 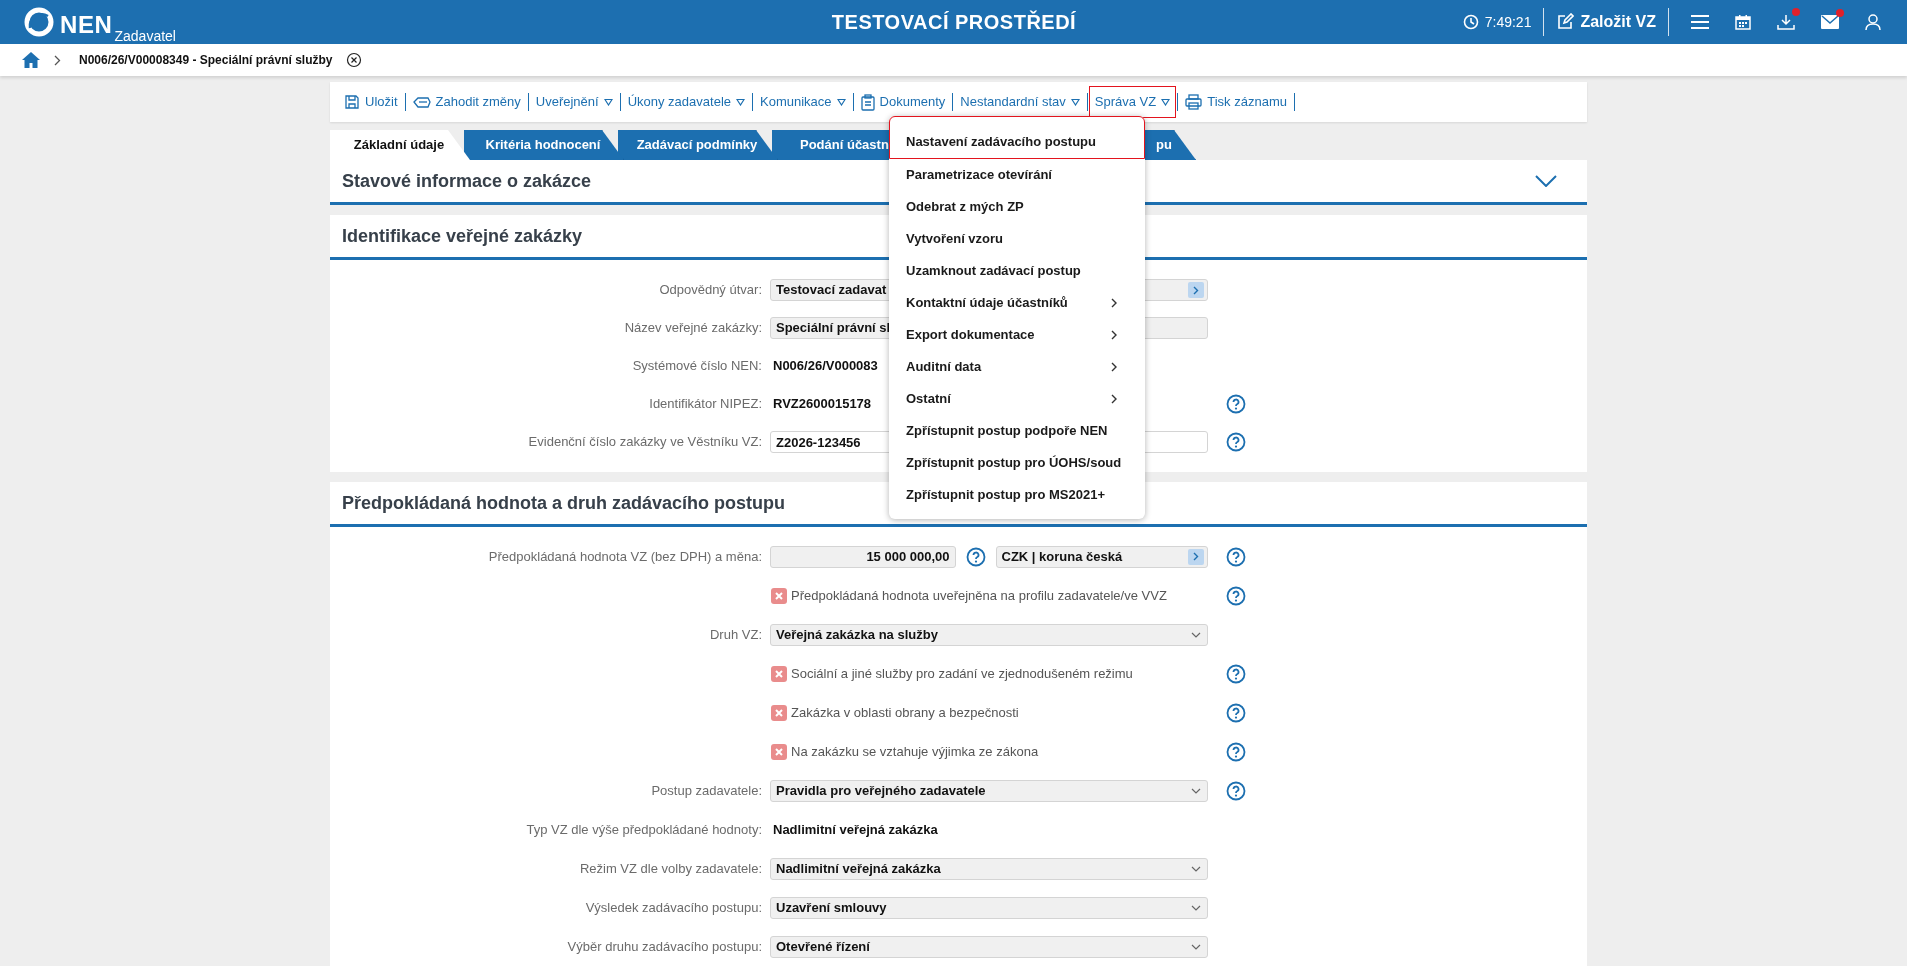 I want to click on close-icon, so click(x=354, y=60).